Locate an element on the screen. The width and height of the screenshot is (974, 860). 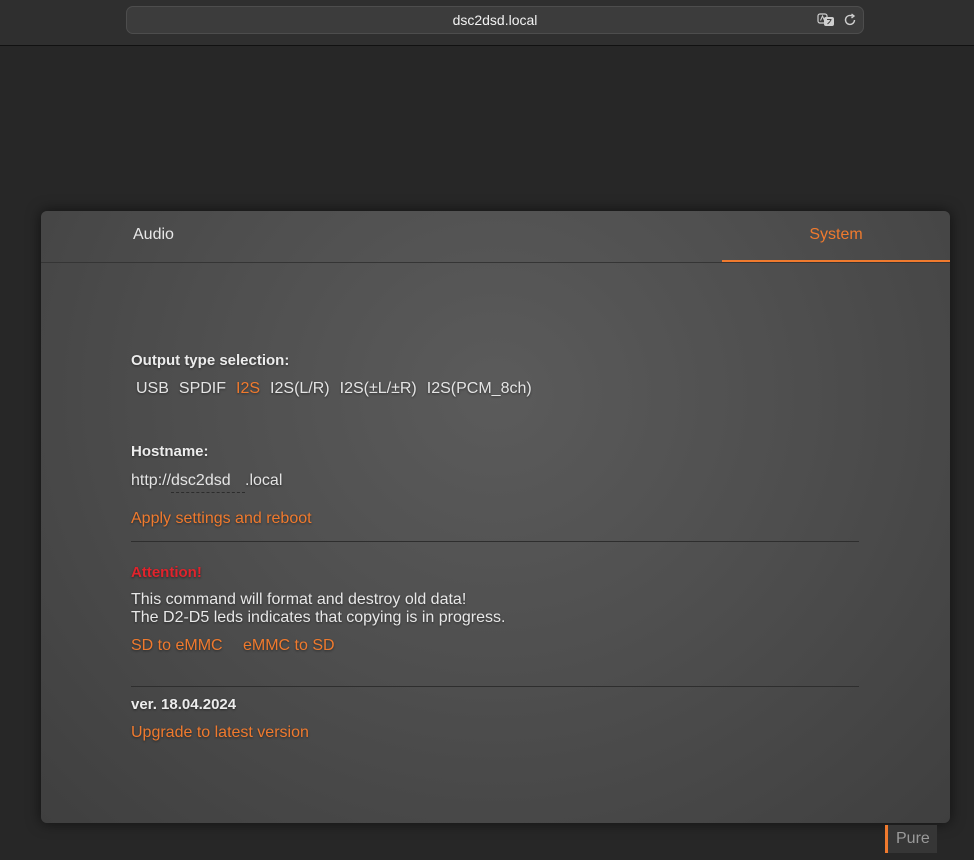
pure-button: Pure is located at coordinates (911, 839).